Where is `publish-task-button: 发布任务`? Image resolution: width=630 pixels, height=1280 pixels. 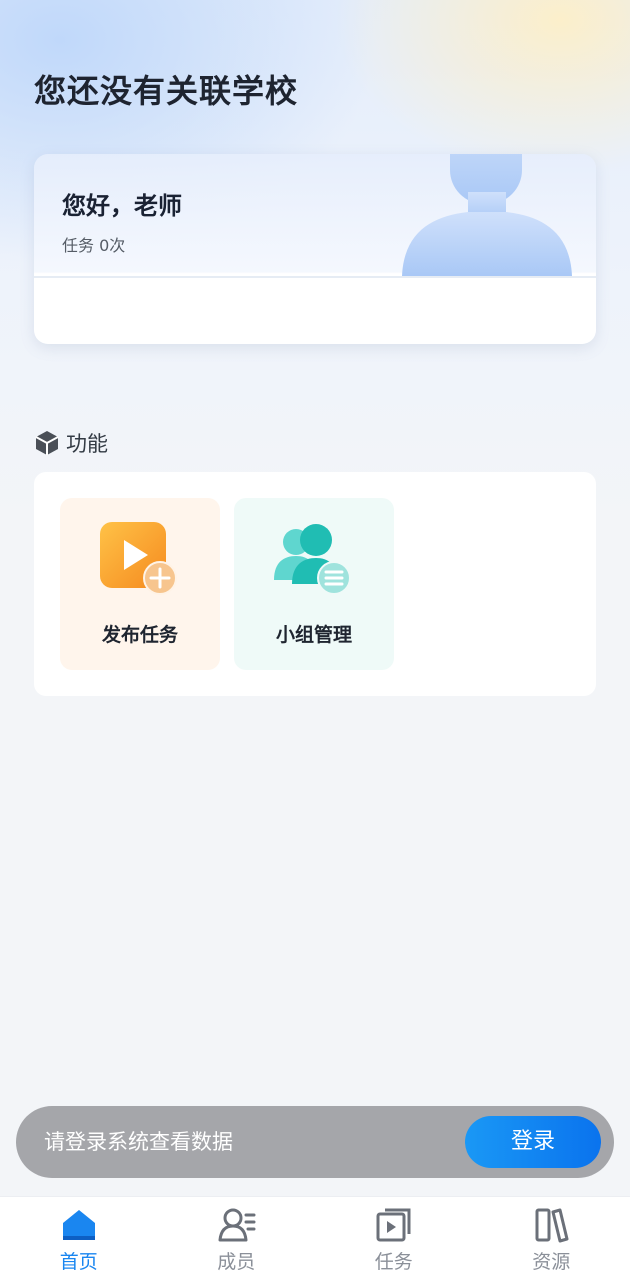
publish-task-button: 发布任务 is located at coordinates (140, 584).